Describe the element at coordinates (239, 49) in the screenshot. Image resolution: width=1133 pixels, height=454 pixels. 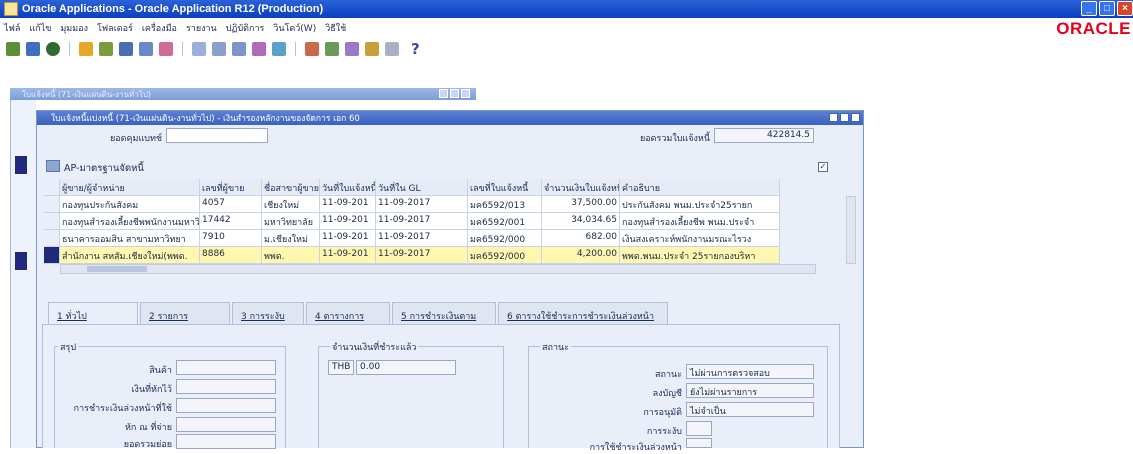
I see `paste-icon` at that location.